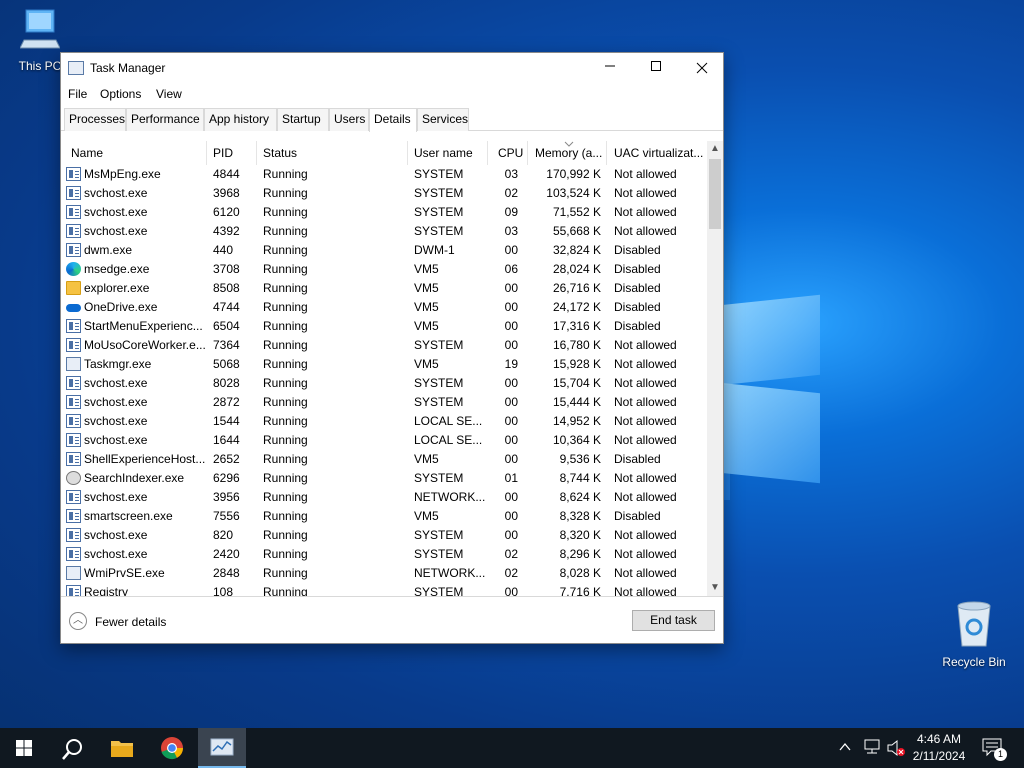  Describe the element at coordinates (715, 194) in the screenshot. I see `scrollbar-thumb` at that location.